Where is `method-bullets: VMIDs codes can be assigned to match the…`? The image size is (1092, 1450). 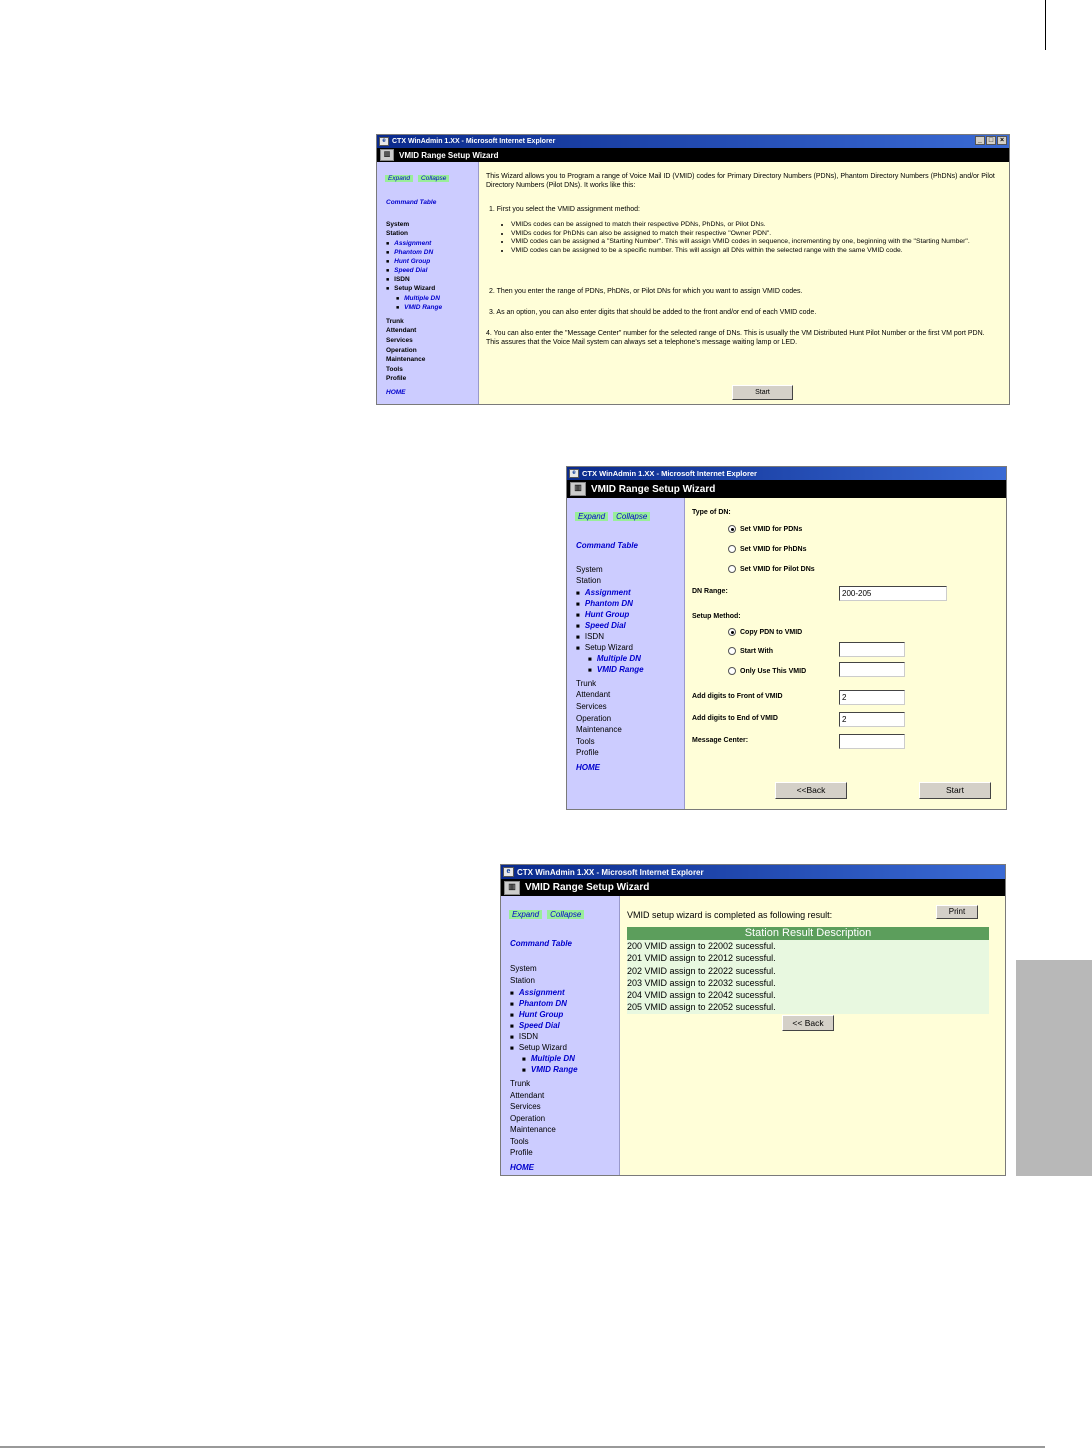
method-bullets: VMIDs codes can be assigned to match the… is located at coordinates (753, 238).